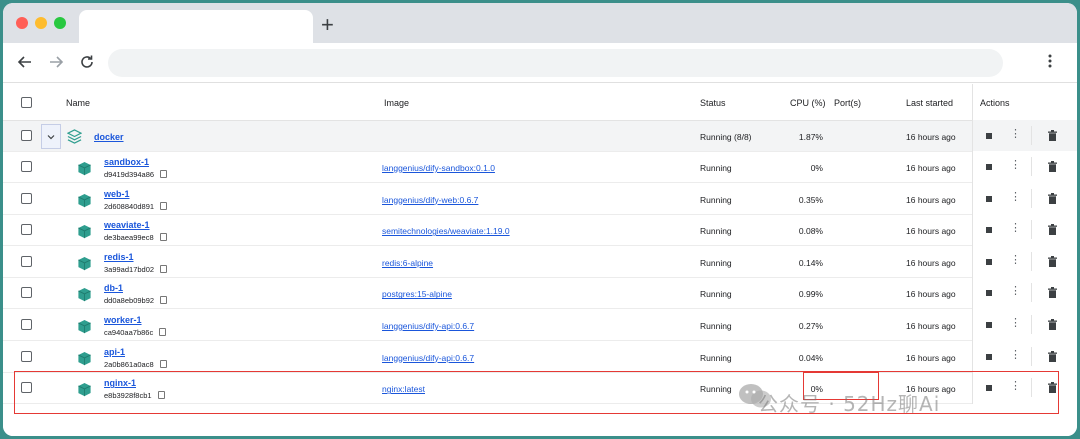 The height and width of the screenshot is (439, 1080). Describe the element at coordinates (555, 63) in the screenshot. I see `address-bar` at that location.